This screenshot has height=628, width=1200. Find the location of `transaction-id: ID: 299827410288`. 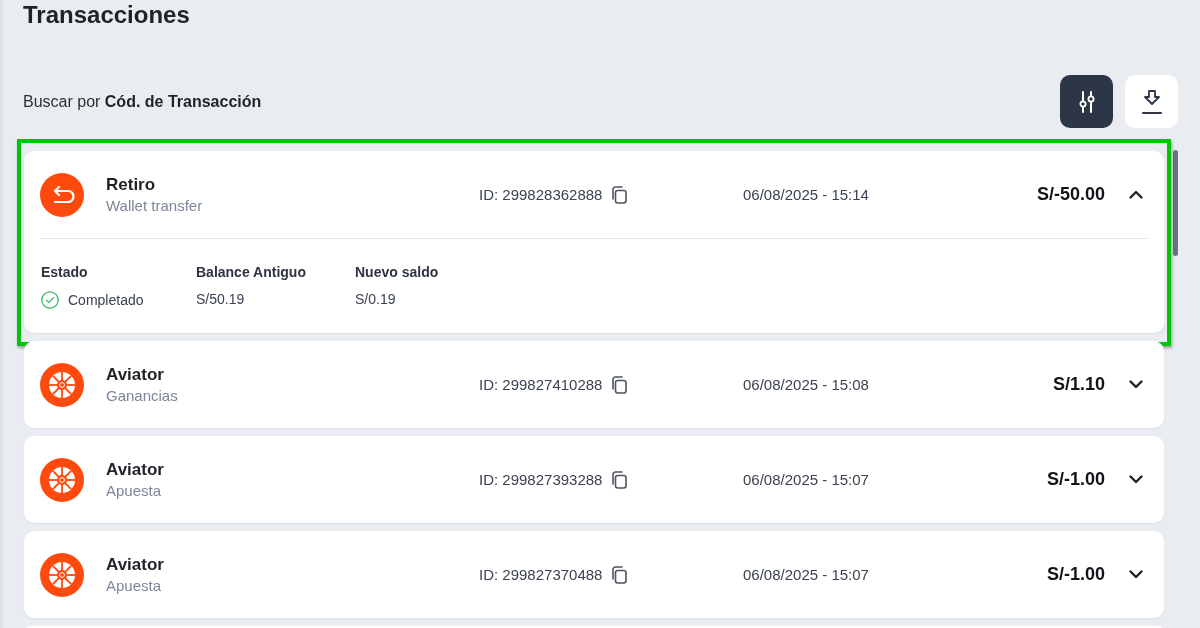

transaction-id: ID: 299827410288 is located at coordinates (541, 384).